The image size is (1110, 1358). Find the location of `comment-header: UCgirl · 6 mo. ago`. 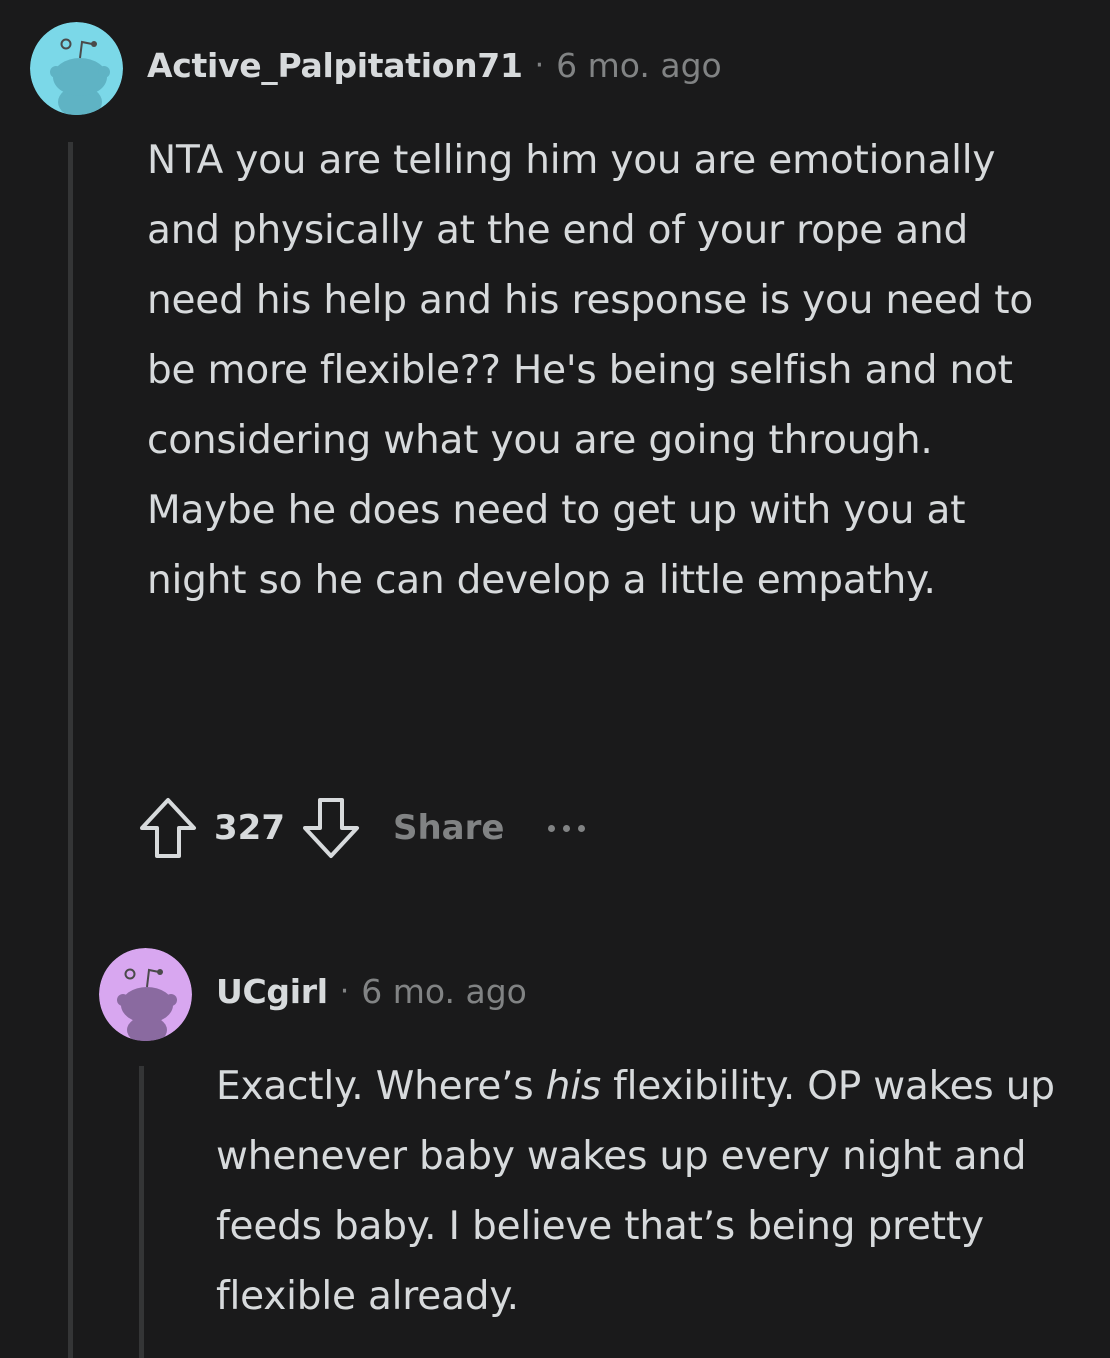

comment-header: UCgirl · 6 mo. ago is located at coordinates (371, 991).